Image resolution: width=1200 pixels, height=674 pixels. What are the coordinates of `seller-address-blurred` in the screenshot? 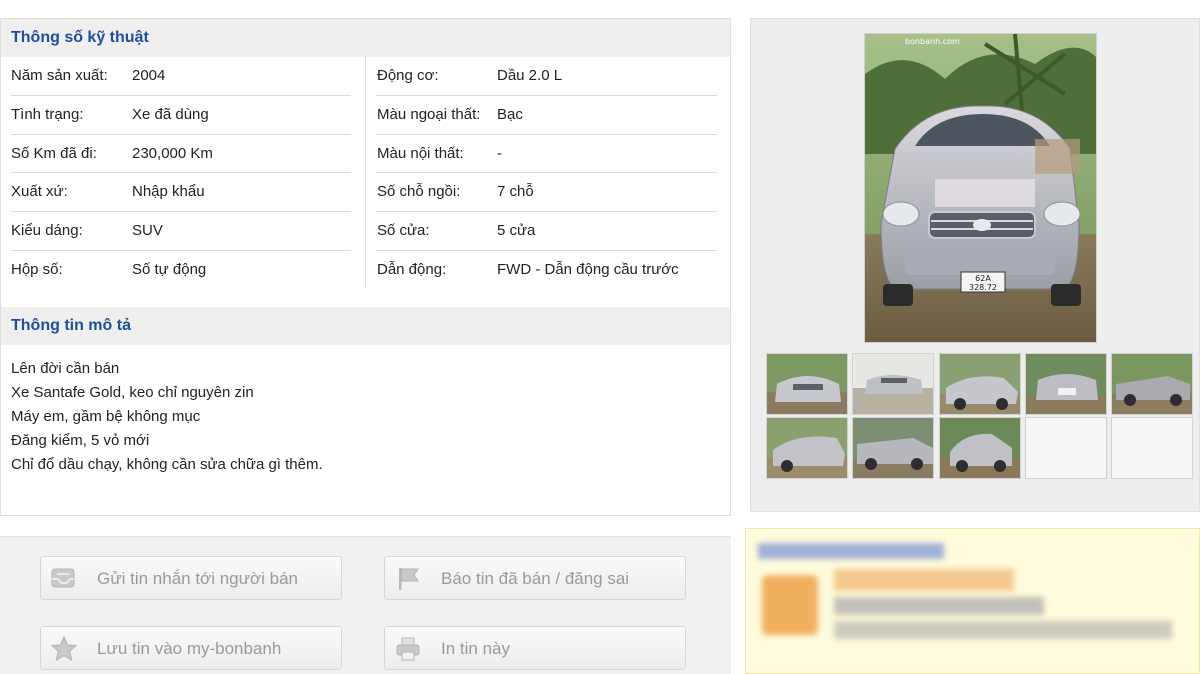 It's located at (1003, 630).